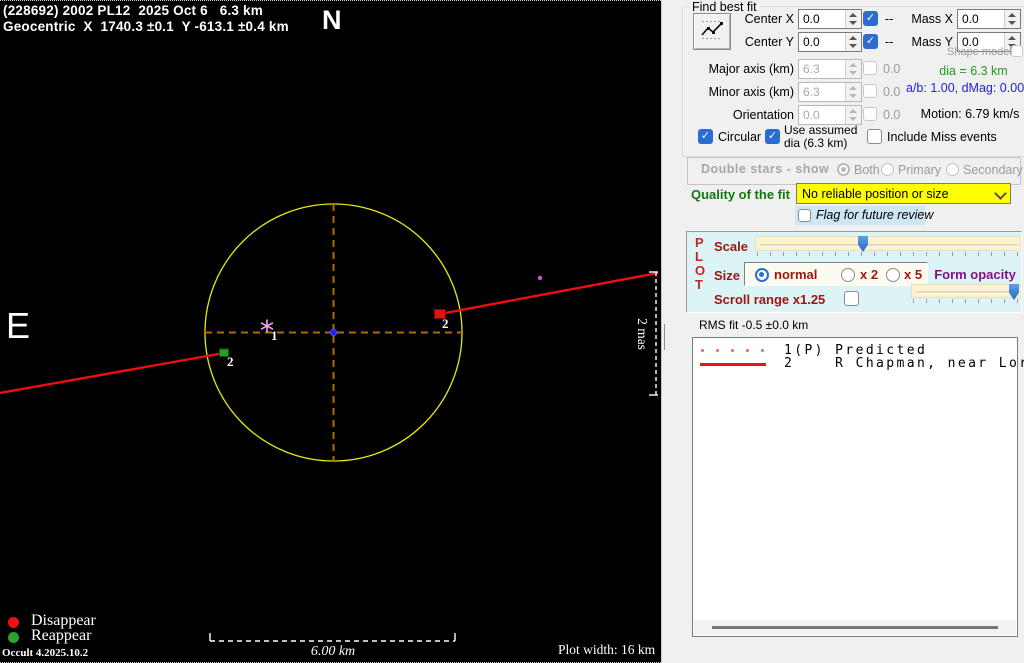 The width and height of the screenshot is (1024, 663). Describe the element at coordinates (1014, 292) in the screenshot. I see `form-opacity-thumb` at that location.